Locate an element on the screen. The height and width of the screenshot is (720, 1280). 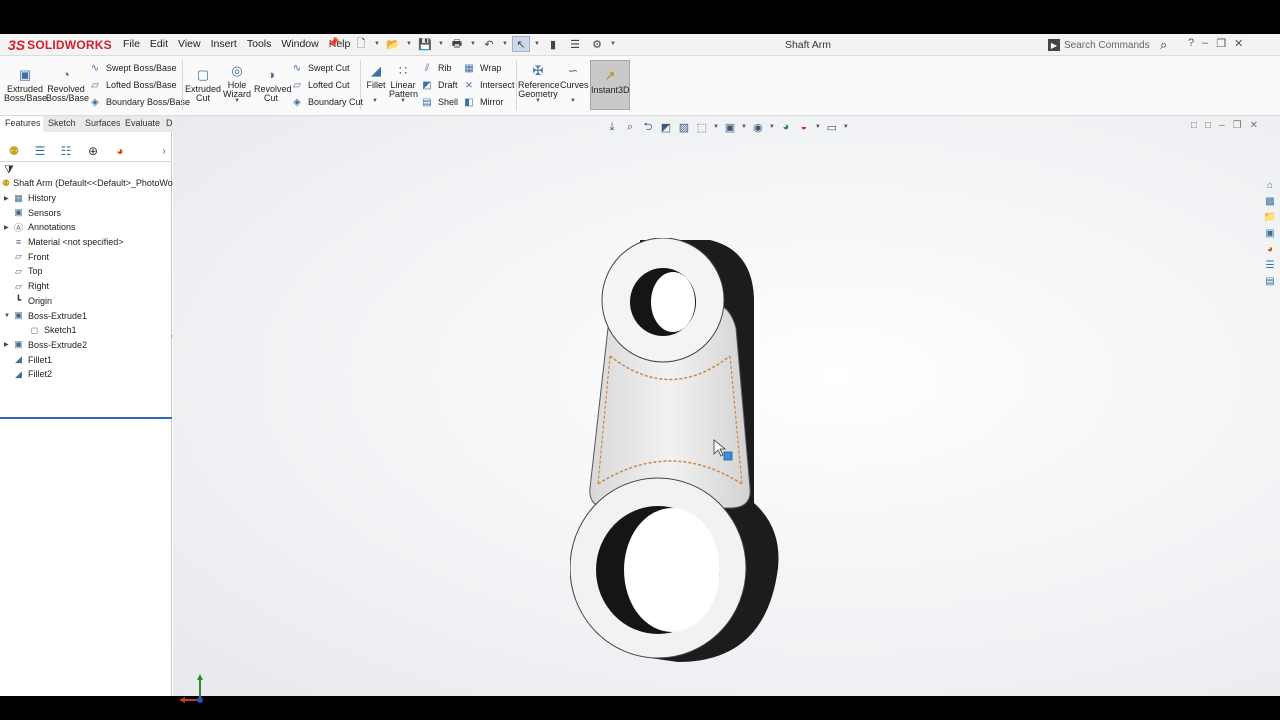
previous-view-icon: ⮌ is located at coordinates (648, 127).